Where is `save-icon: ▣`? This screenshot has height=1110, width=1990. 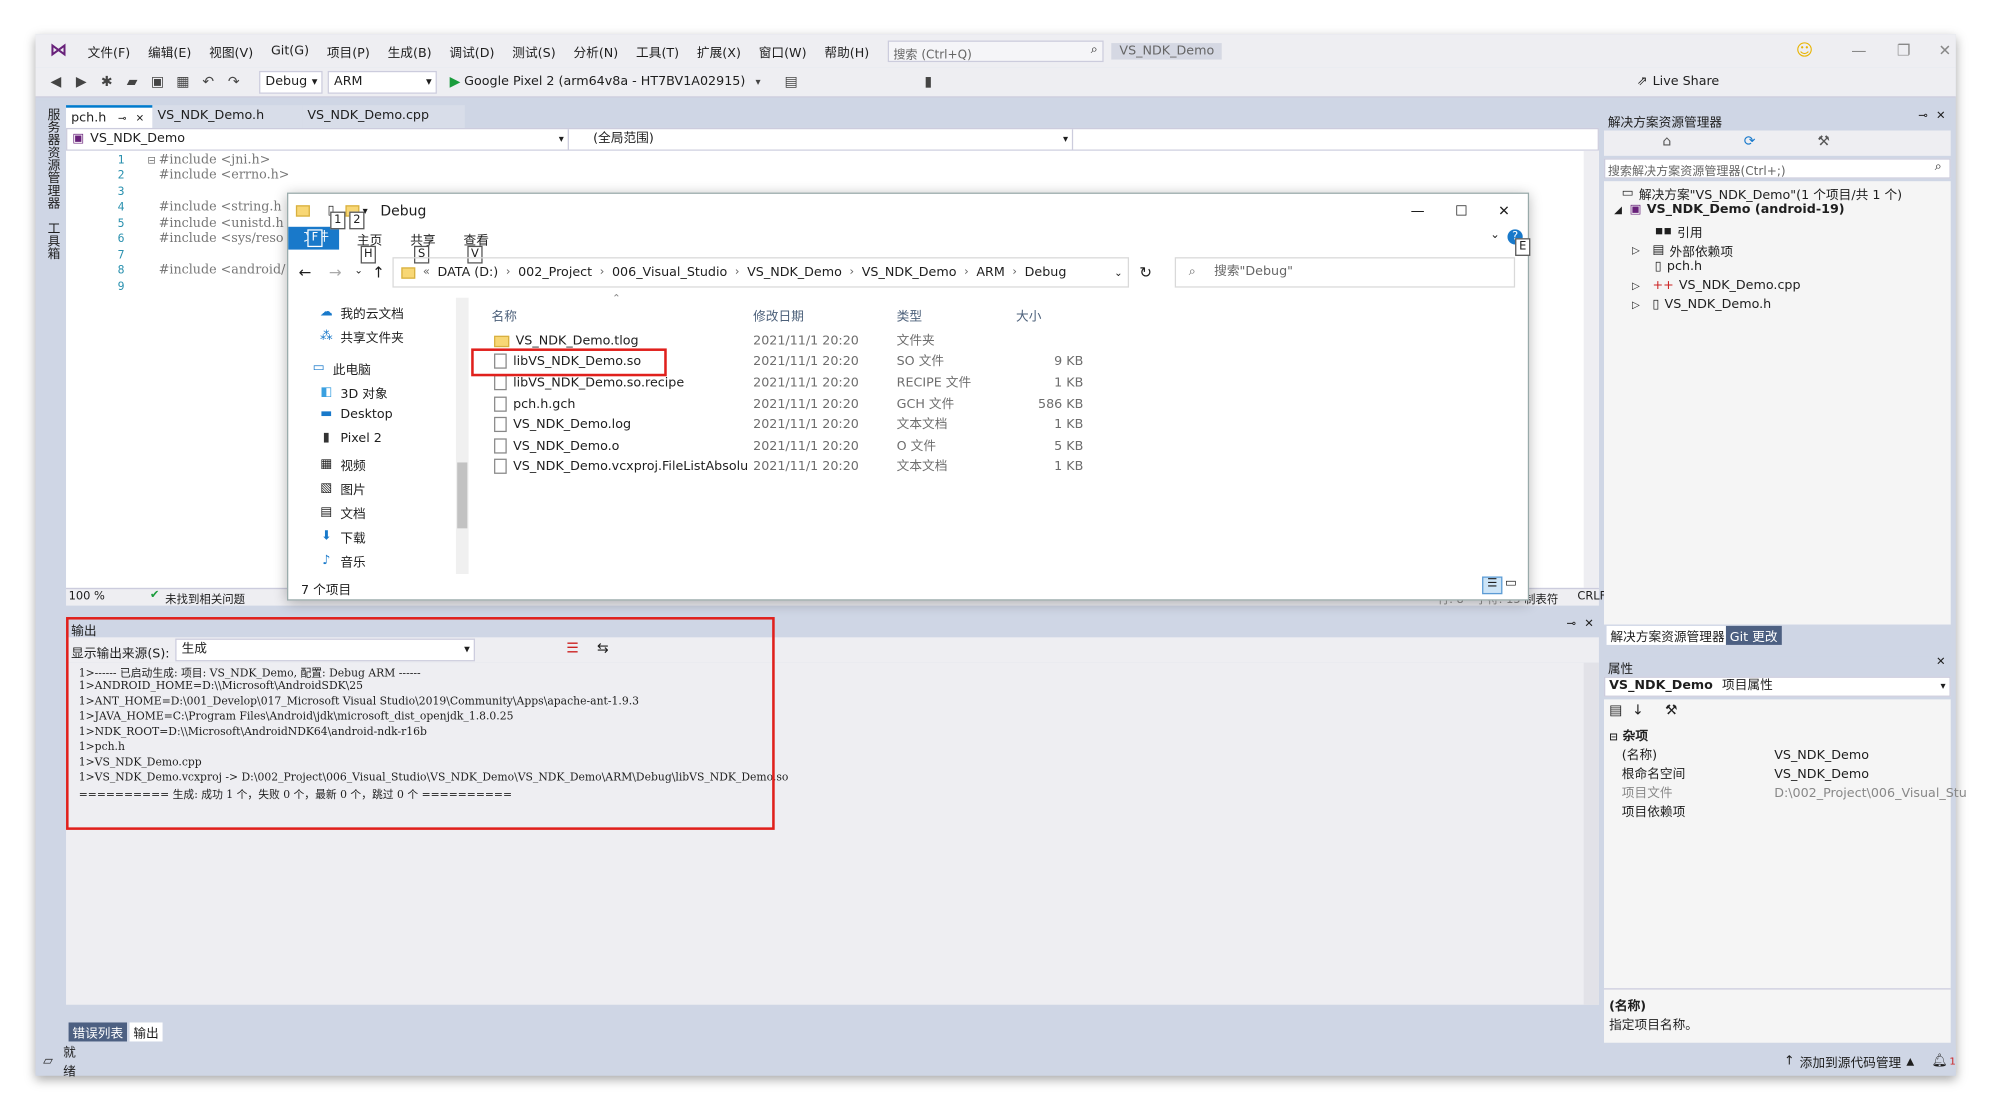
save-icon: ▣ is located at coordinates (157, 82).